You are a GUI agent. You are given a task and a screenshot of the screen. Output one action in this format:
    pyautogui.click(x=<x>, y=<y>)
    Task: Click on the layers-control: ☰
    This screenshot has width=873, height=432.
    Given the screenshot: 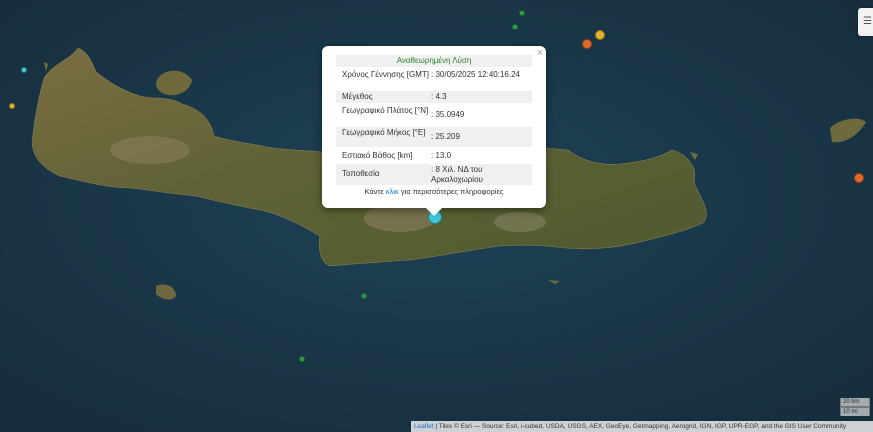 What is the action you would take?
    pyautogui.click(x=865, y=22)
    